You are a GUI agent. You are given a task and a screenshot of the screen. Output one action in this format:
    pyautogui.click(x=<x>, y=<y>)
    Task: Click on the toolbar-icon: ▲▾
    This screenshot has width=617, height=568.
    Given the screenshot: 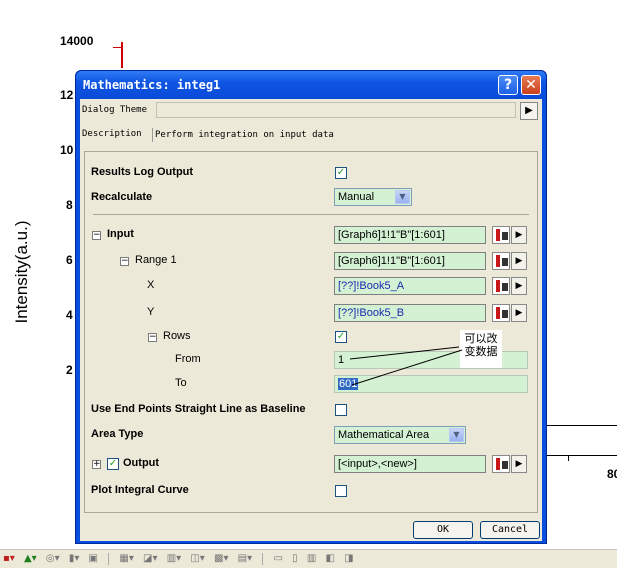 What is the action you would take?
    pyautogui.click(x=30, y=559)
    